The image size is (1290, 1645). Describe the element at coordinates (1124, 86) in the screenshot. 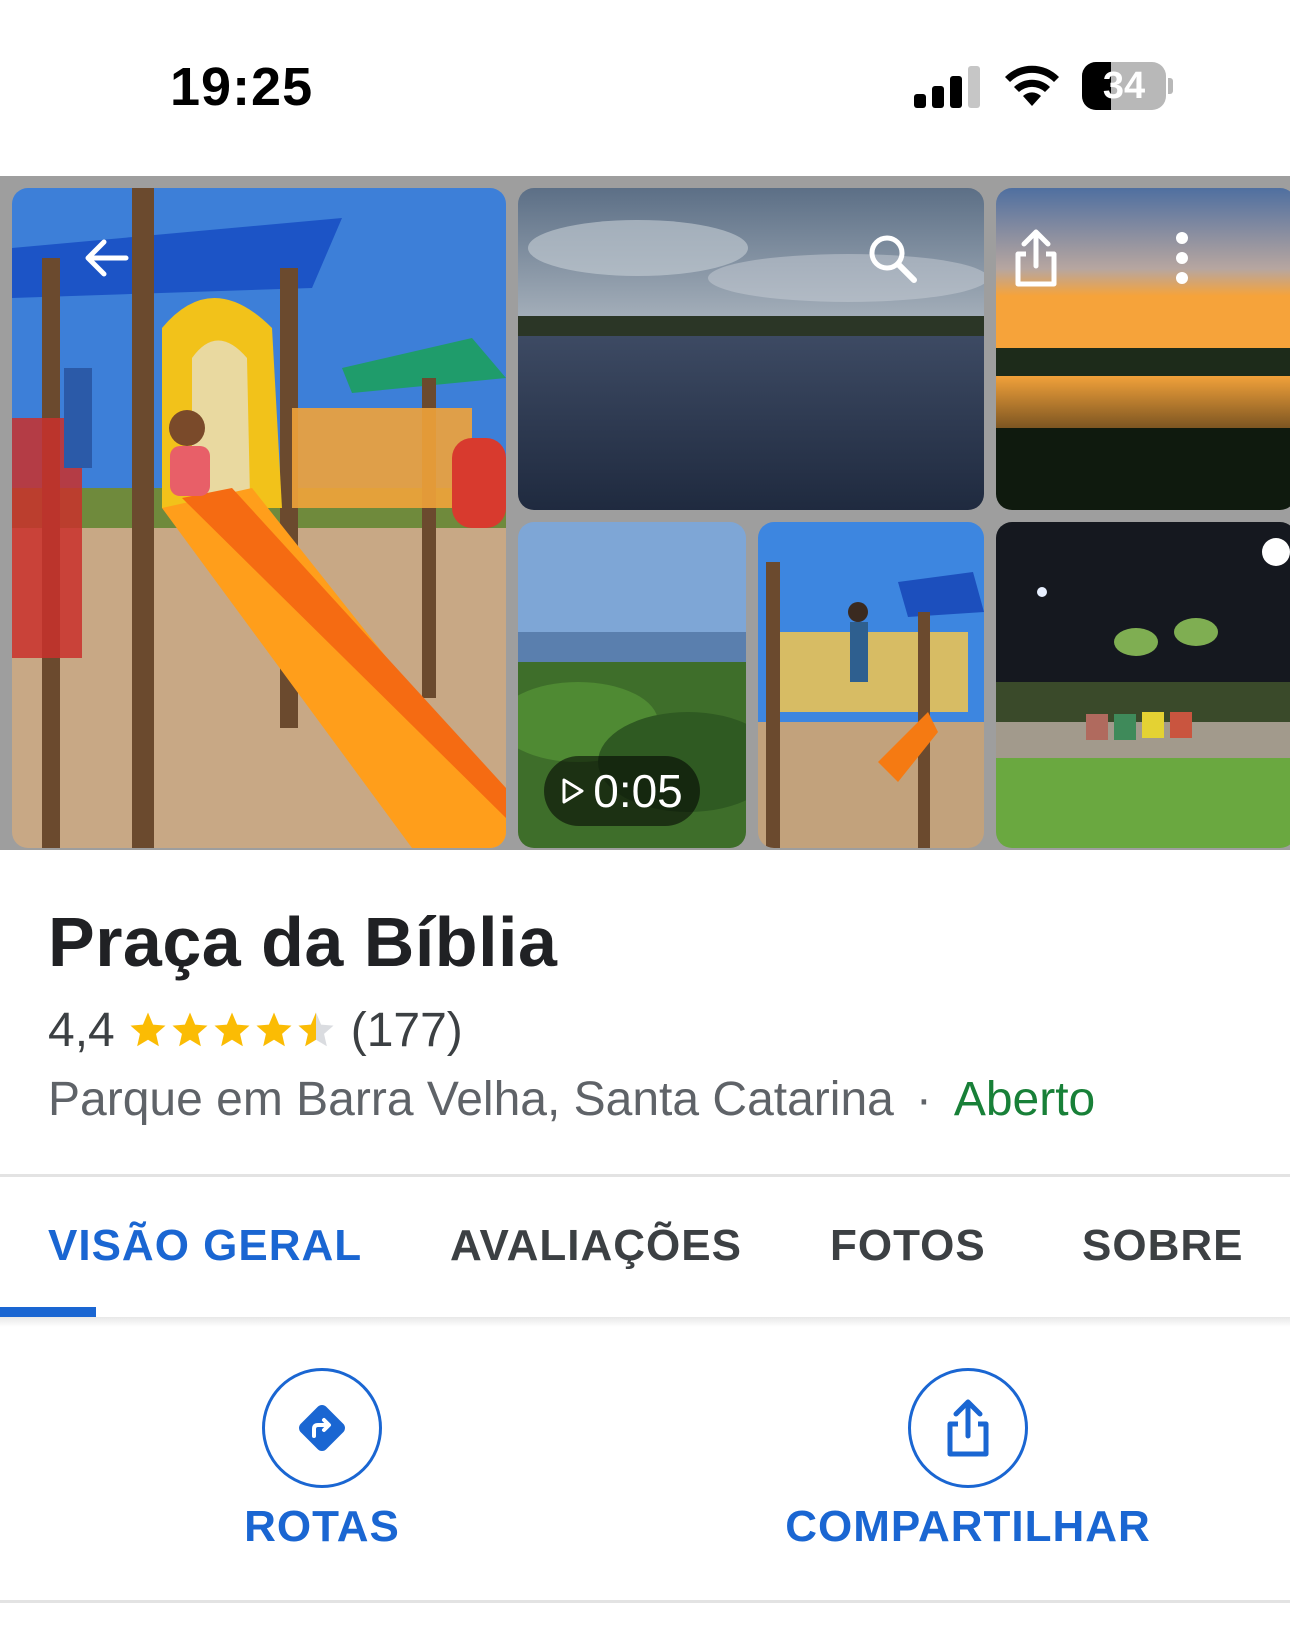

I see `battery-level: 34` at that location.